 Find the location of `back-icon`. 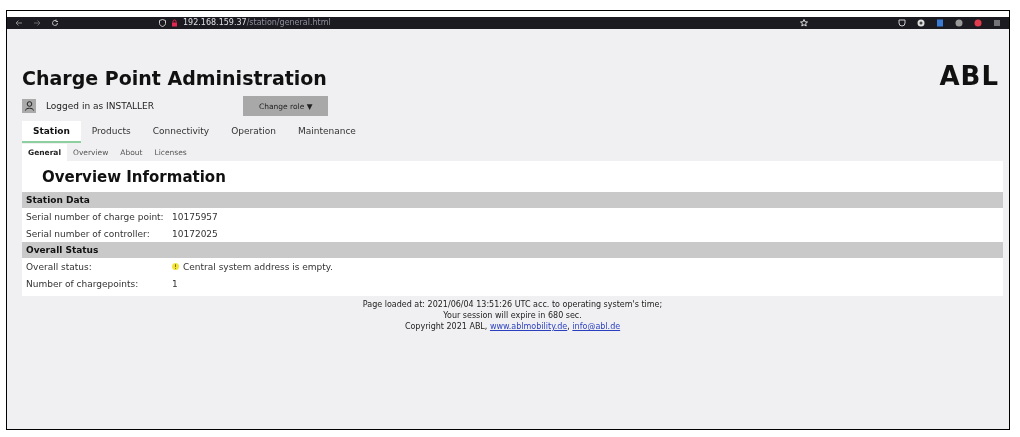

back-icon is located at coordinates (19, 23).